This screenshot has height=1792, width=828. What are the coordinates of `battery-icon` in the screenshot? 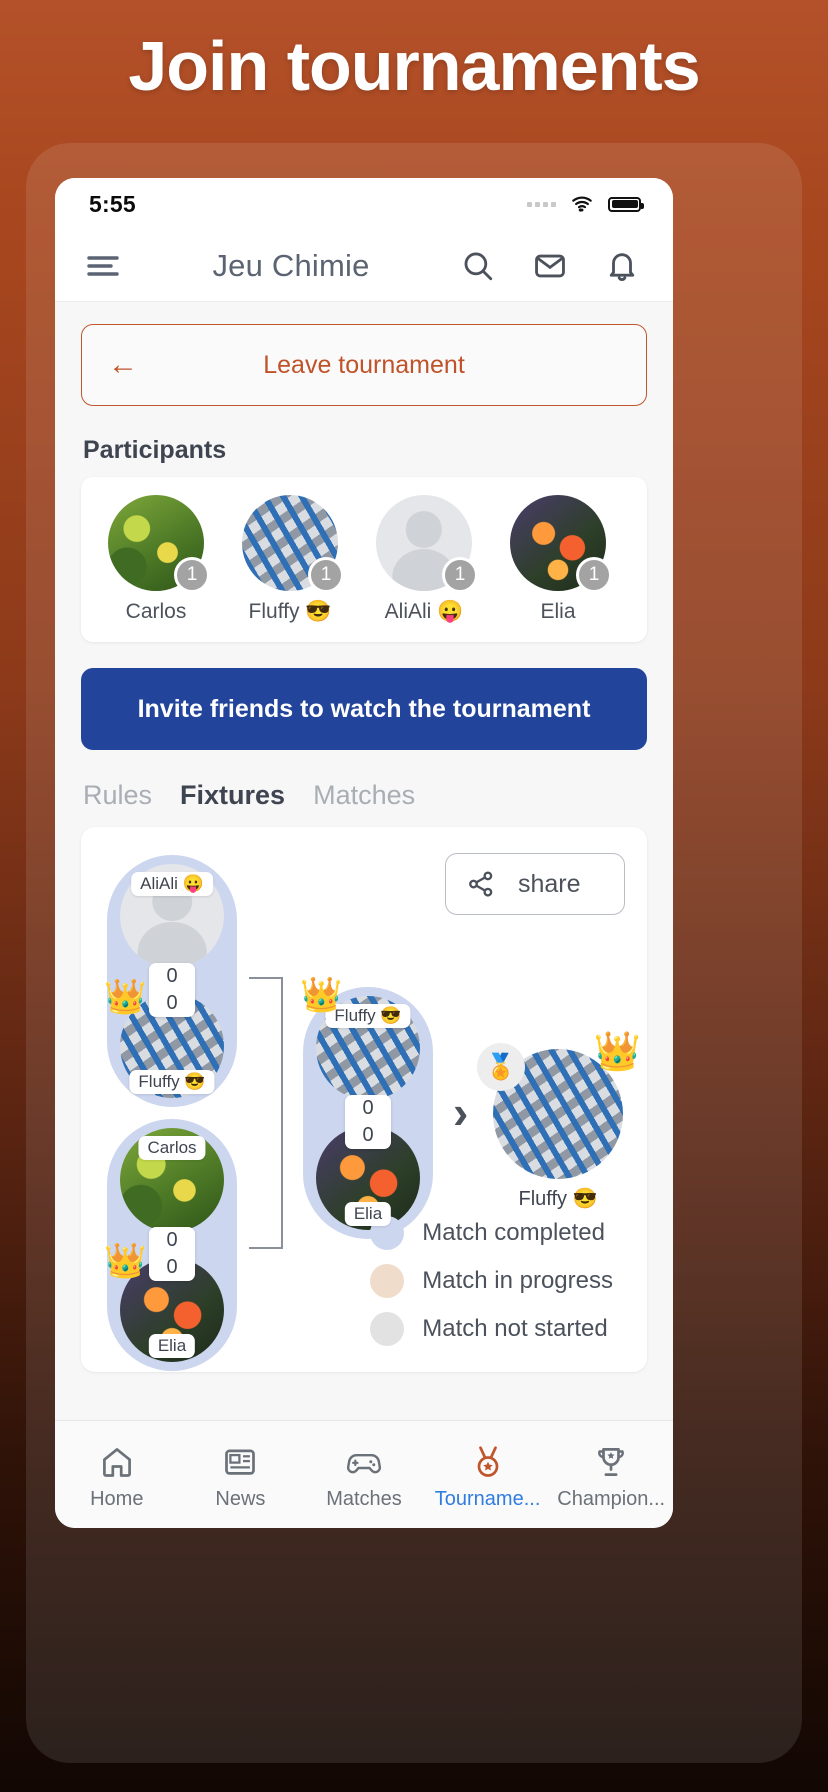 It's located at (626, 204).